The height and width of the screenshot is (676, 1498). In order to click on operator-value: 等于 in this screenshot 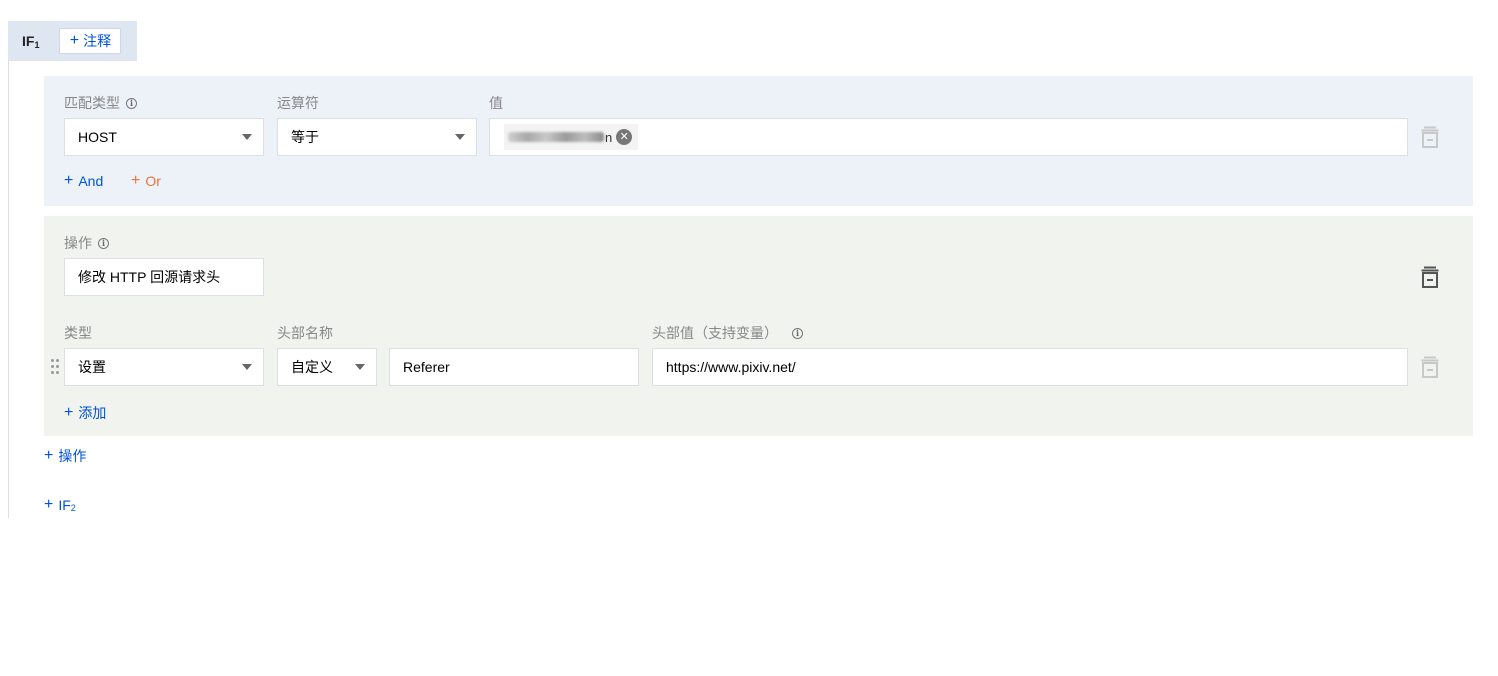, I will do `click(305, 137)`.